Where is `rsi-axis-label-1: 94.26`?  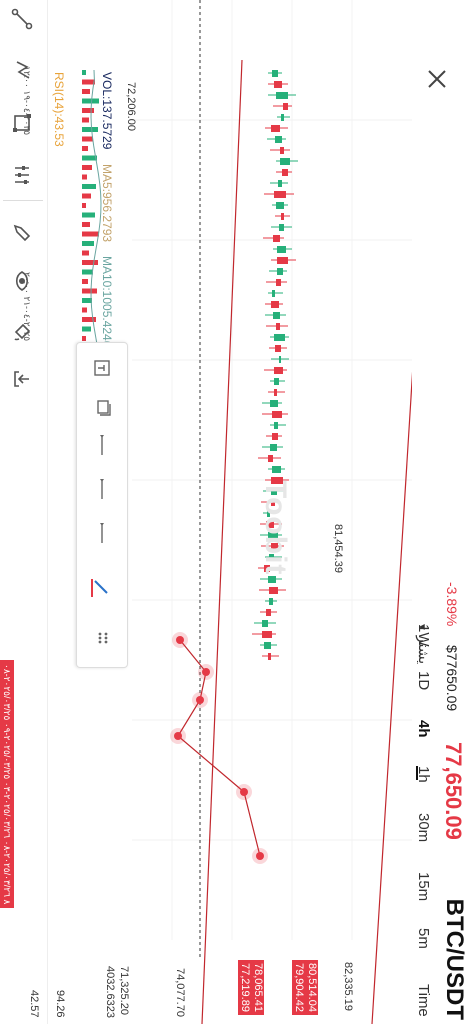 rsi-axis-label-1: 94.26 is located at coordinates (60, 1004).